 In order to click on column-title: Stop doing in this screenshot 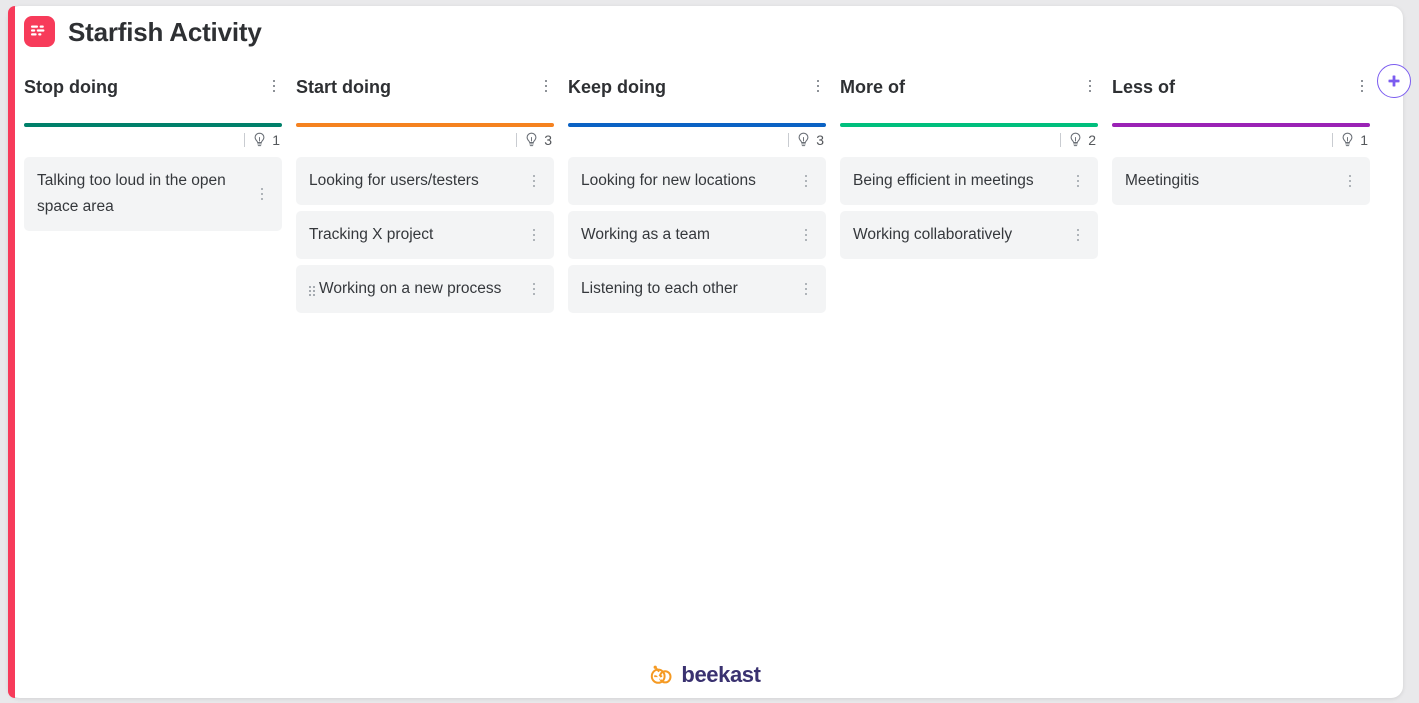, I will do `click(71, 87)`.